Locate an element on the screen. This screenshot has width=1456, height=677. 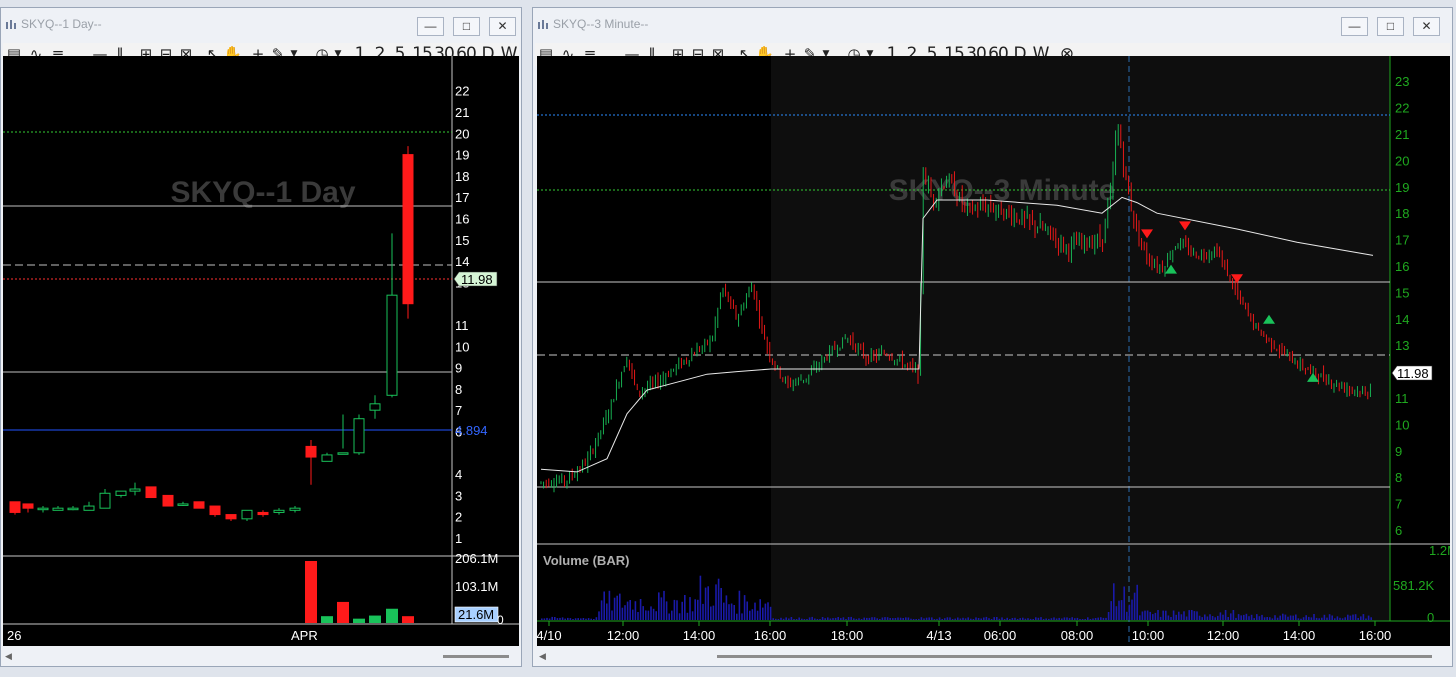
time-axis-label: 08:00 is located at coordinates (1077, 635).